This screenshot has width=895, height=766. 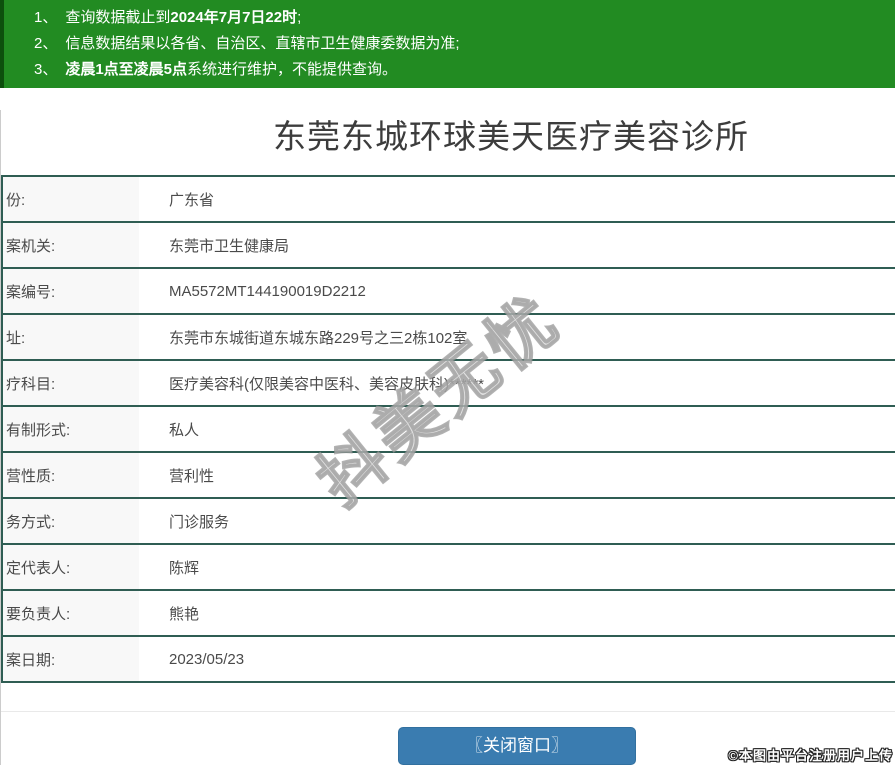 What do you see at coordinates (517, 520) in the screenshot?
I see `field-value: 门诊服务` at bounding box center [517, 520].